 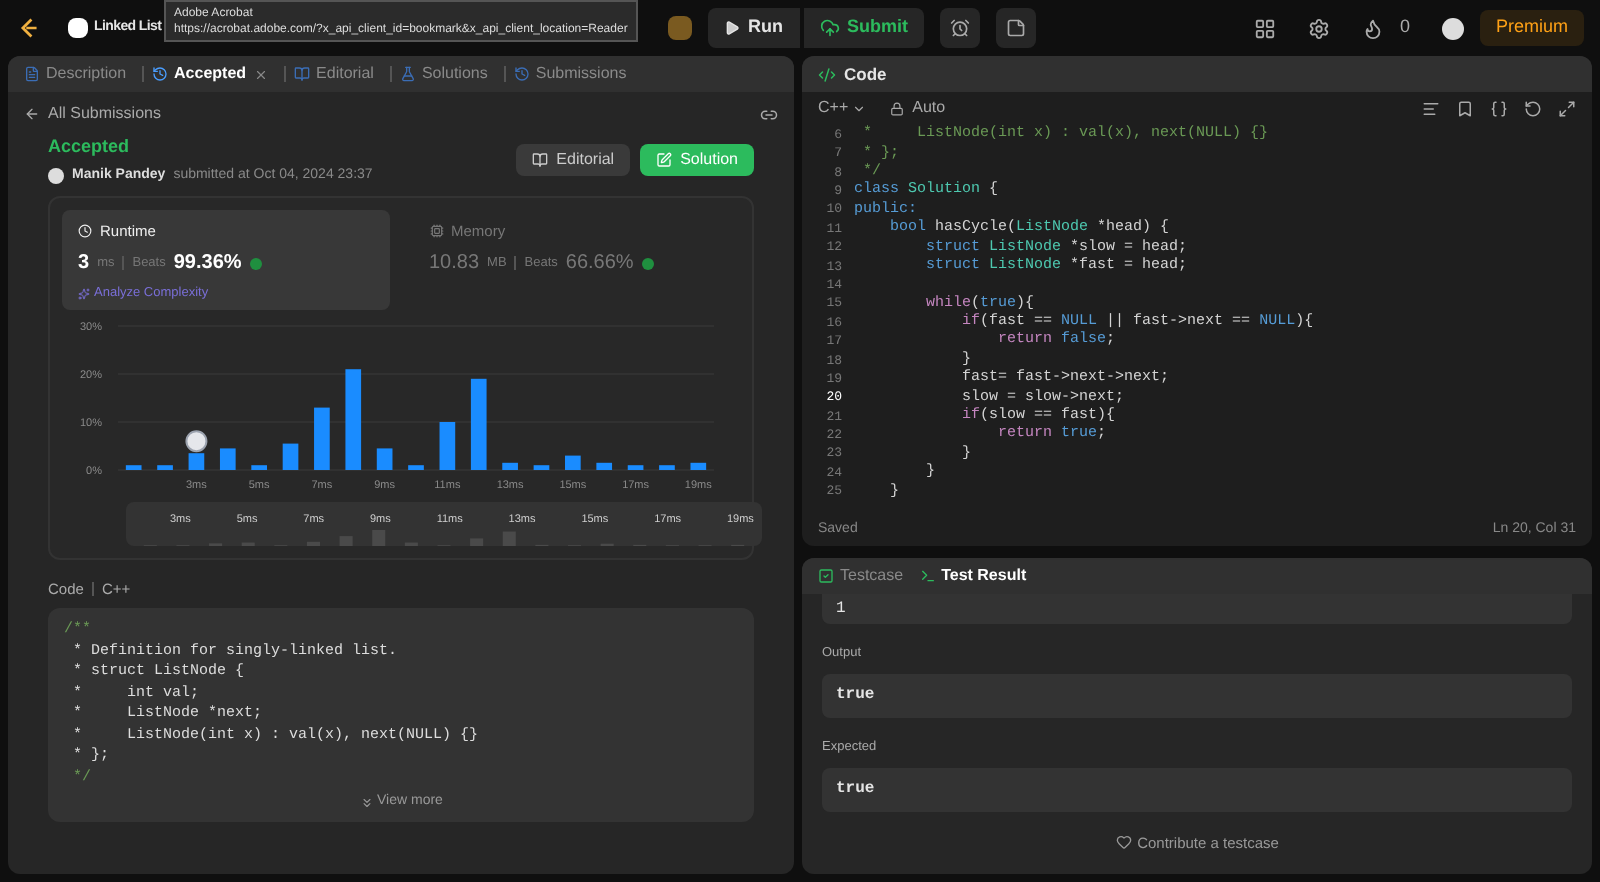 What do you see at coordinates (753, 28) in the screenshot?
I see `run-button: Run` at bounding box center [753, 28].